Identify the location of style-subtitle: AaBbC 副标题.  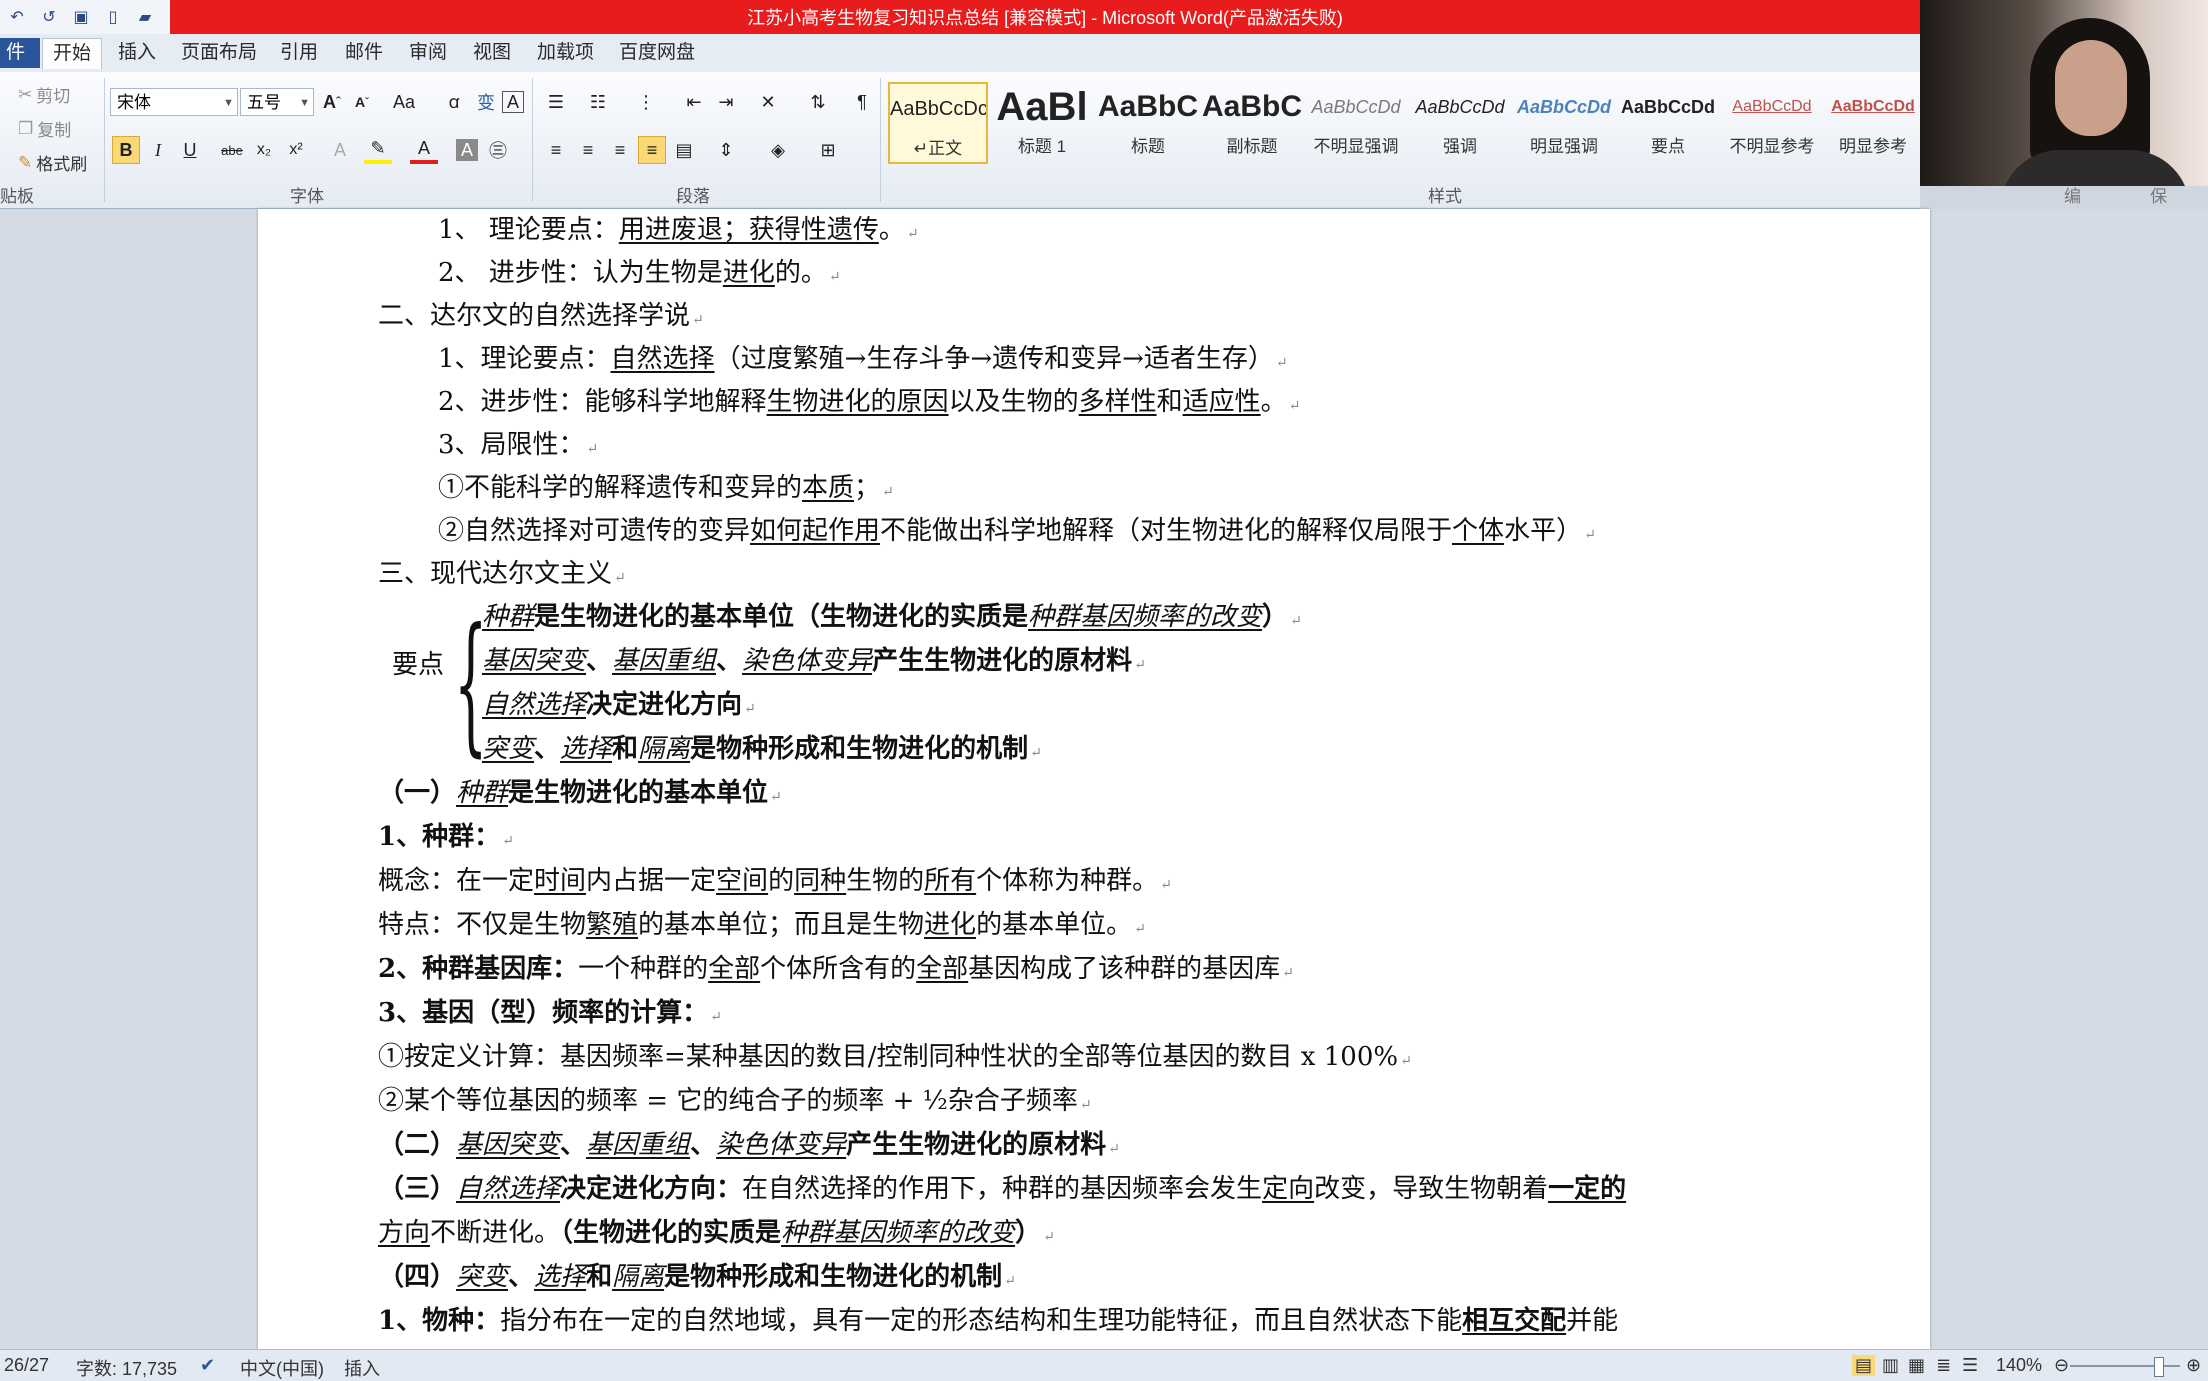
(1252, 123).